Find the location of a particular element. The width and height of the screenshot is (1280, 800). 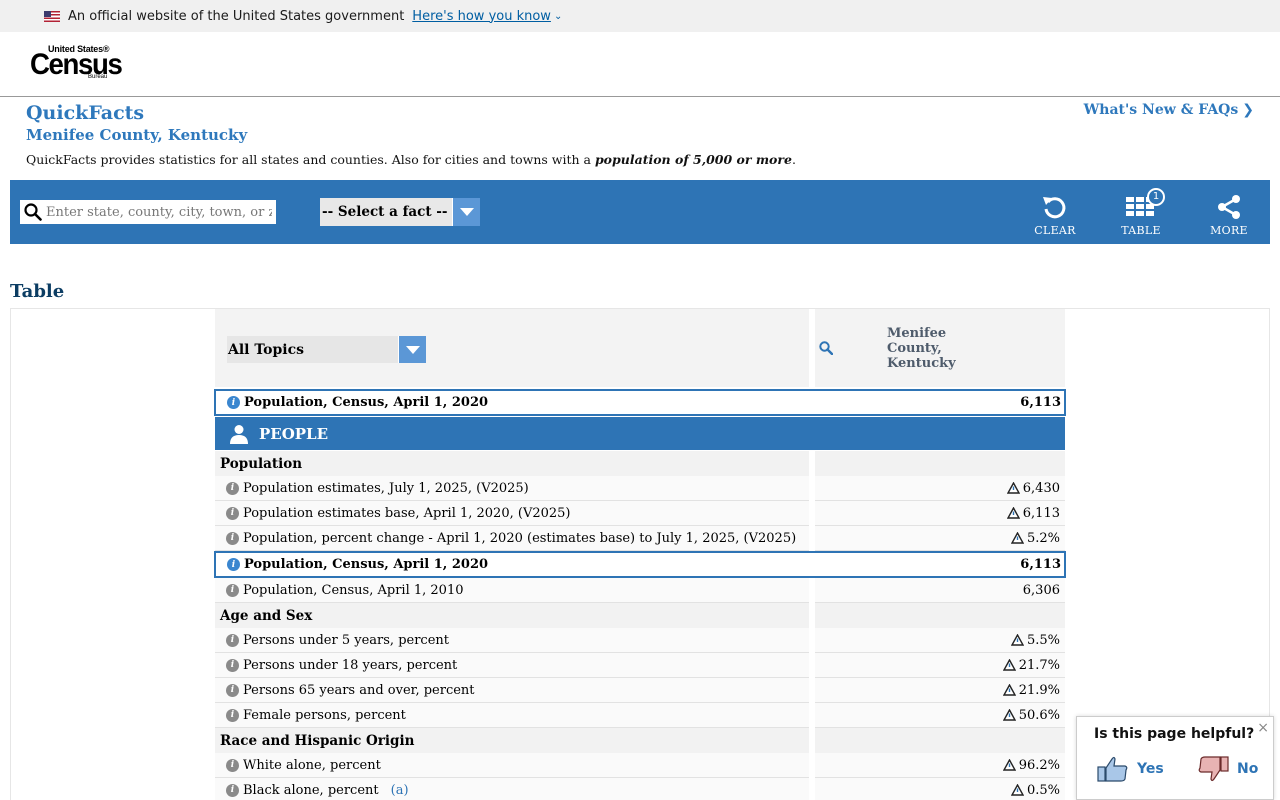

footnote-link: (a) is located at coordinates (400, 790).